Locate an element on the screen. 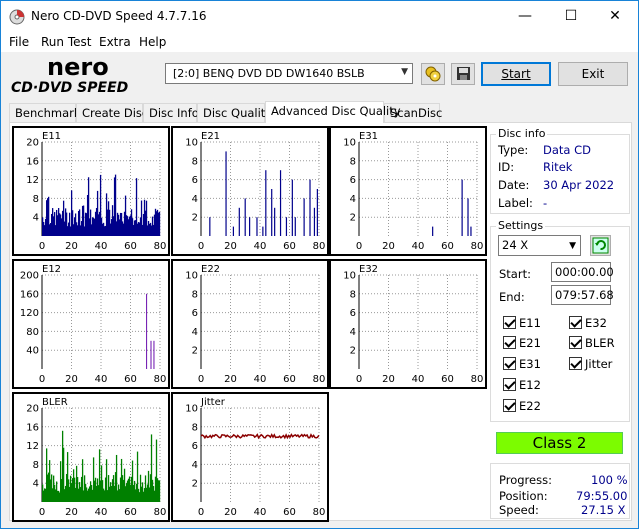 This screenshot has width=639, height=529. graph-bler: BLER 20 16 12 8 4 0 20 40 60 80 is located at coordinates (91, 457).